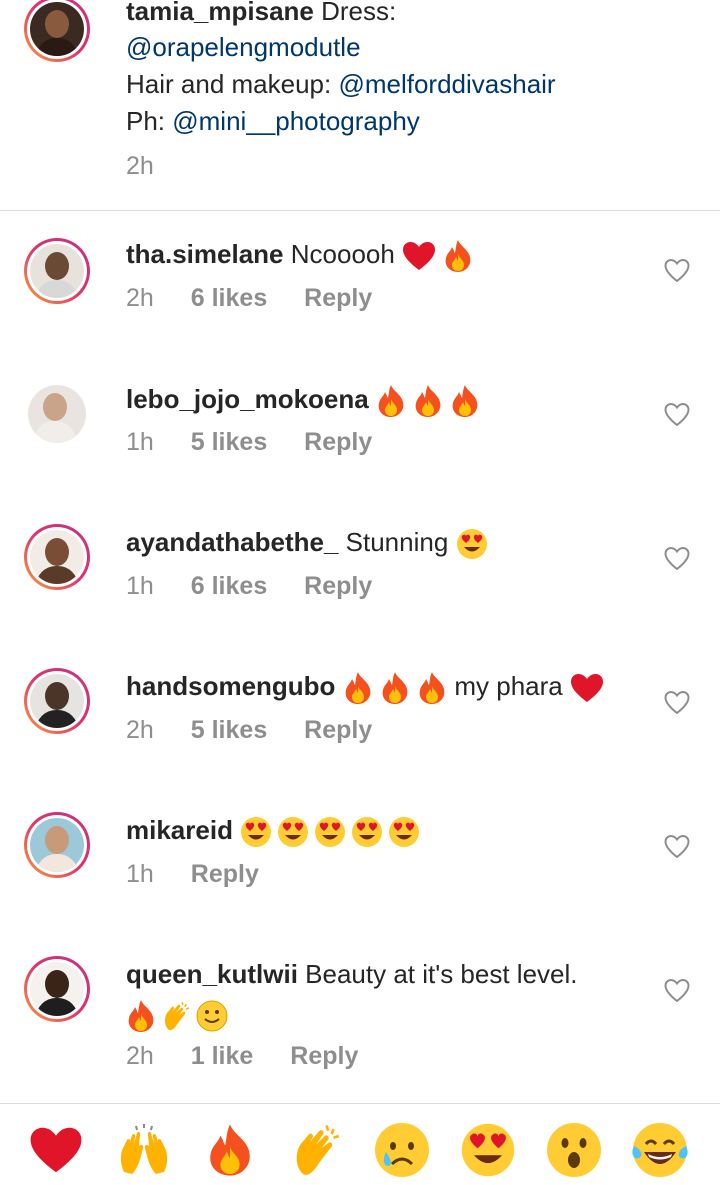  Describe the element at coordinates (402, 1150) in the screenshot. I see `sad-face-reaction-icon` at that location.